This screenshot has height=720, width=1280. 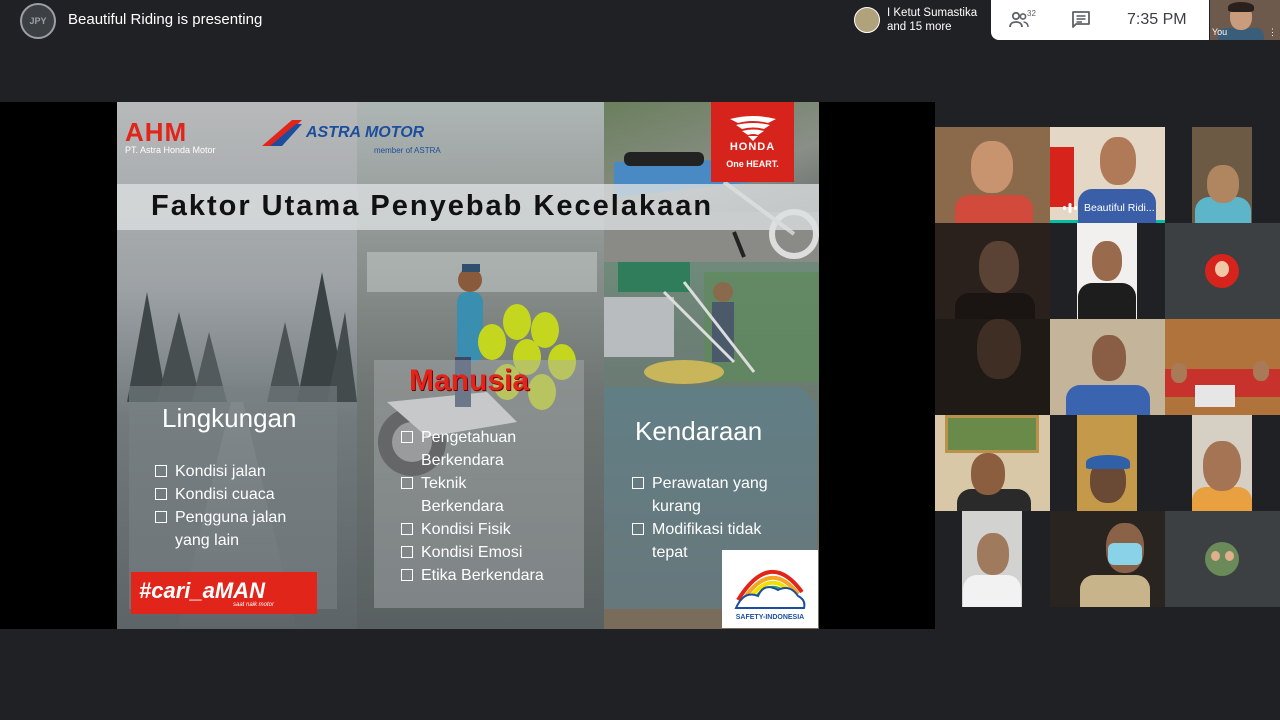 What do you see at coordinates (476, 529) in the screenshot?
I see `list-item: Kondisi Fisik` at bounding box center [476, 529].